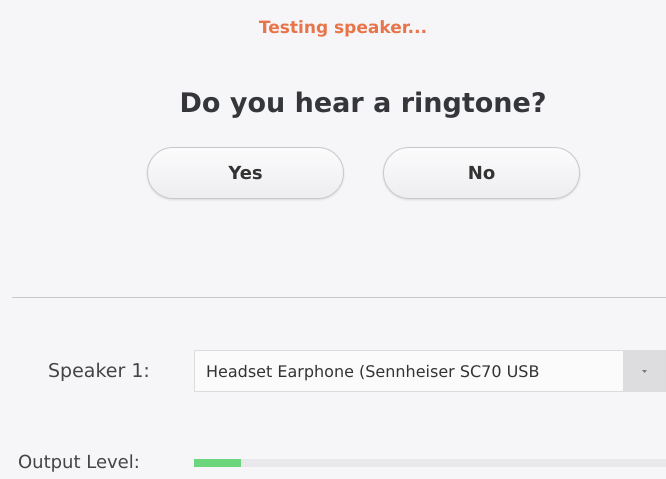 This screenshot has width=666, height=479. I want to click on speaker-label: Speaker 1:, so click(99, 371).